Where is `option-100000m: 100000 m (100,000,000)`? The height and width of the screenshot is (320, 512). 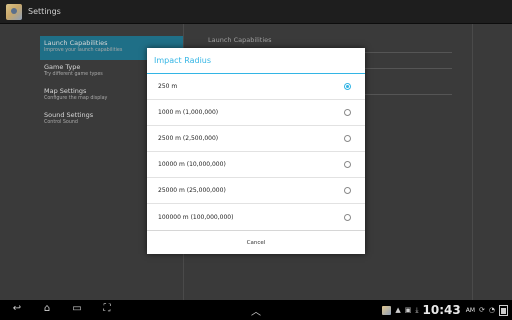 option-100000m: 100000 m (100,000,000) is located at coordinates (256, 217).